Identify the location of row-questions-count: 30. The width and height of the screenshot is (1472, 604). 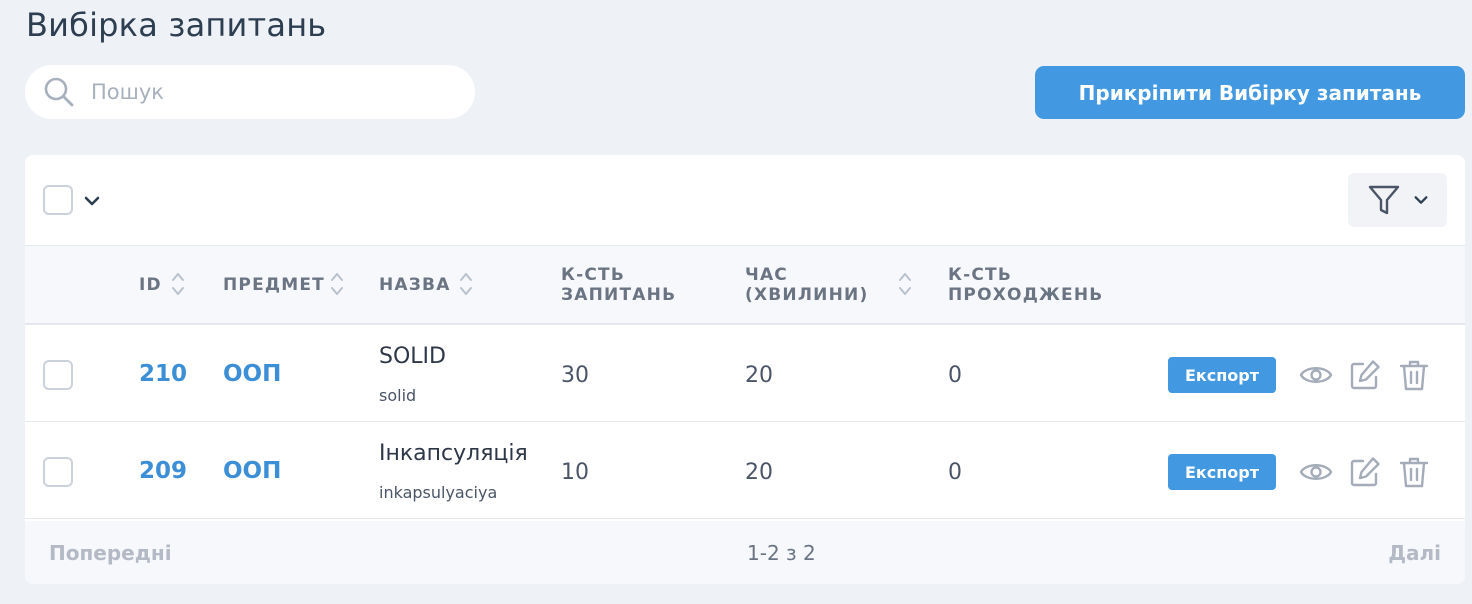
(575, 375).